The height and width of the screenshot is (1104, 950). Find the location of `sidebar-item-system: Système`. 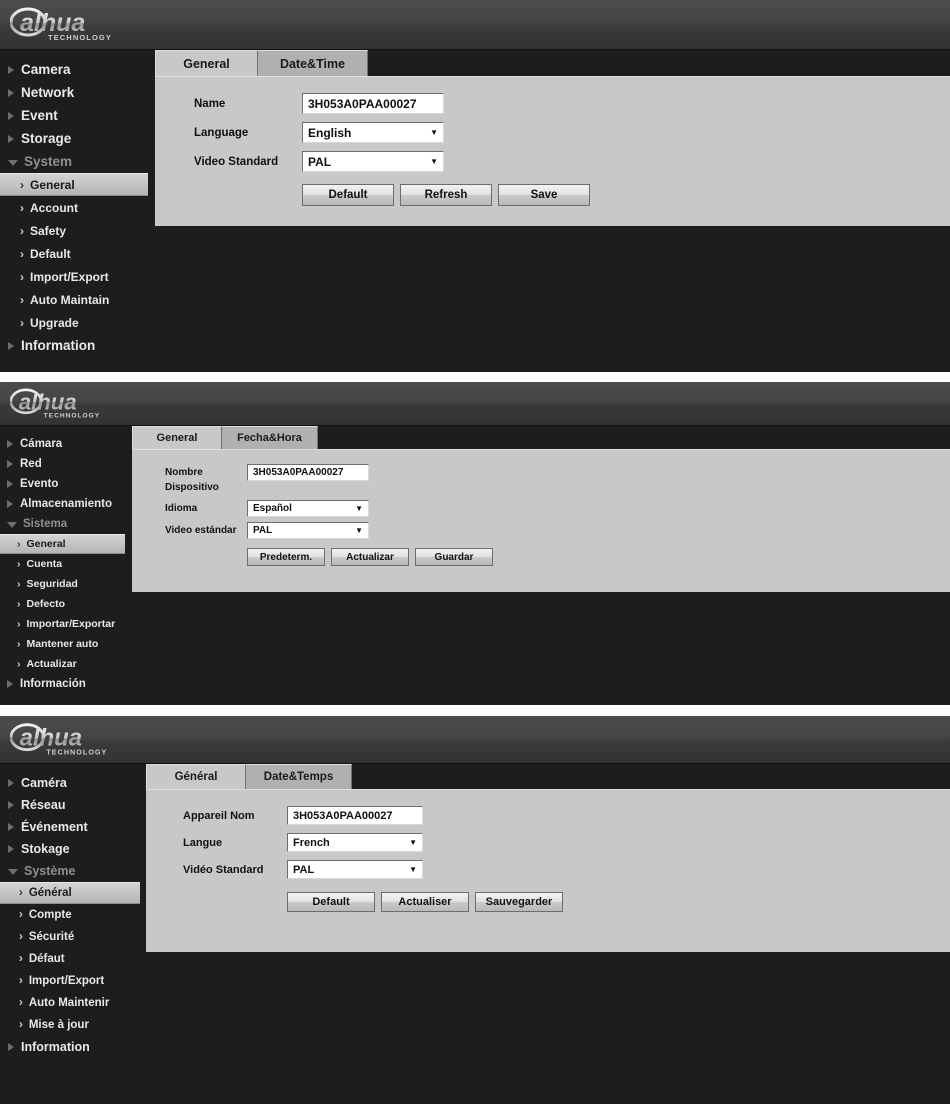

sidebar-item-system: Système is located at coordinates (73, 871).